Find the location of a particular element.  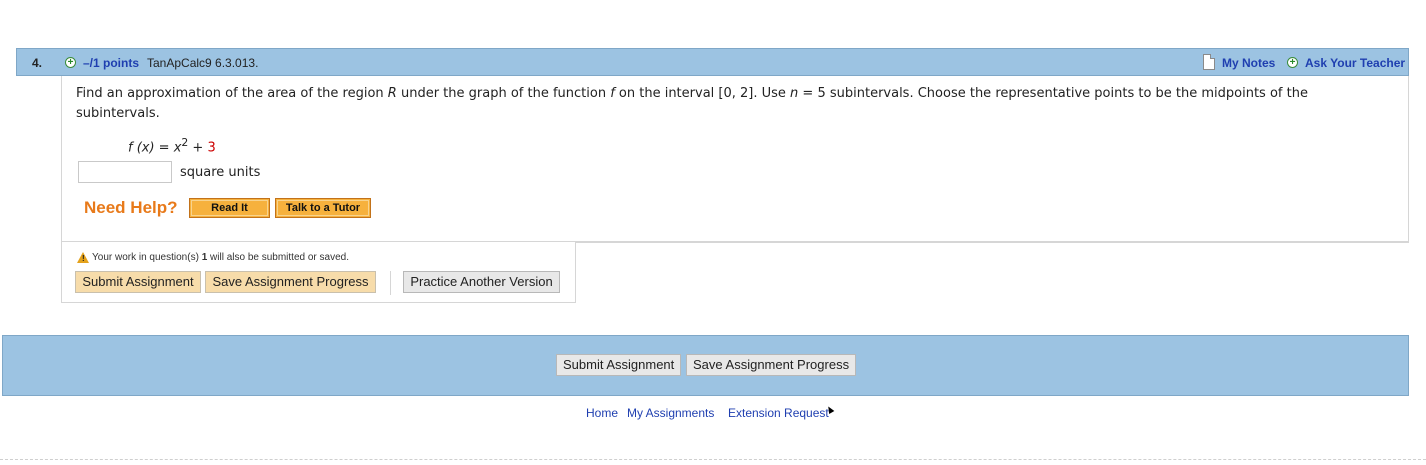

units-label: square units is located at coordinates (220, 172).